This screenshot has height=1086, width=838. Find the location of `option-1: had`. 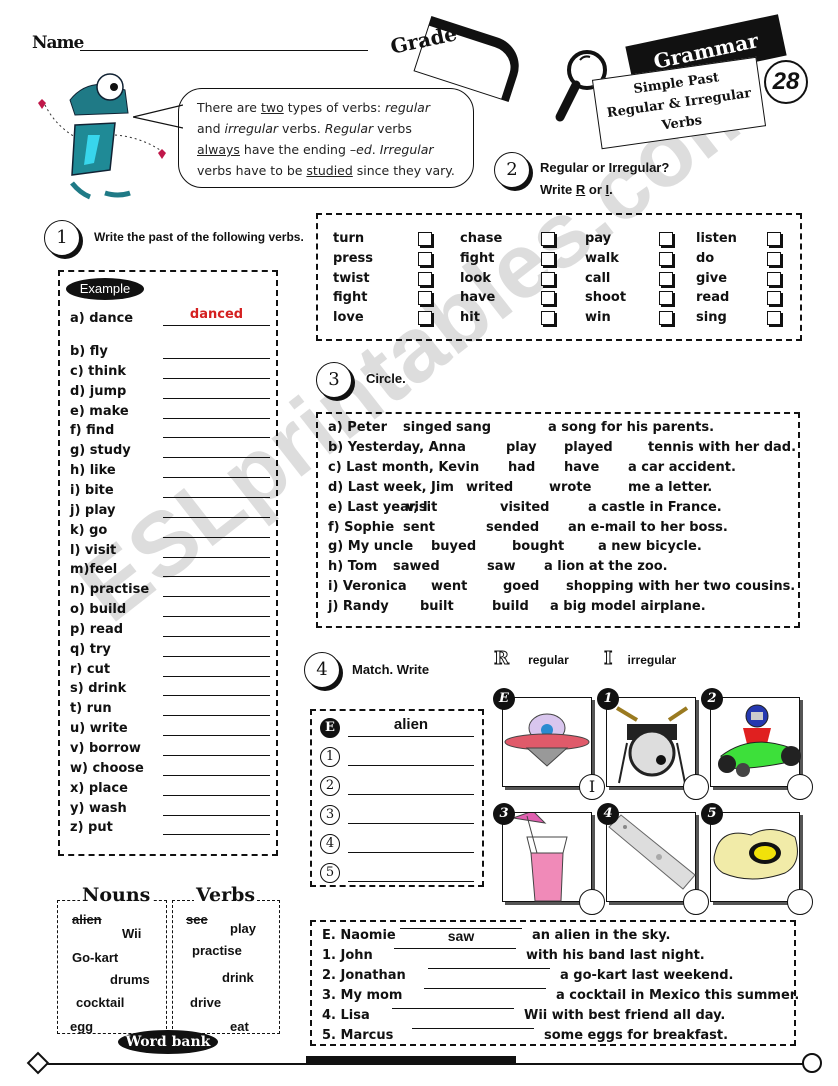

option-1: had is located at coordinates (521, 467).